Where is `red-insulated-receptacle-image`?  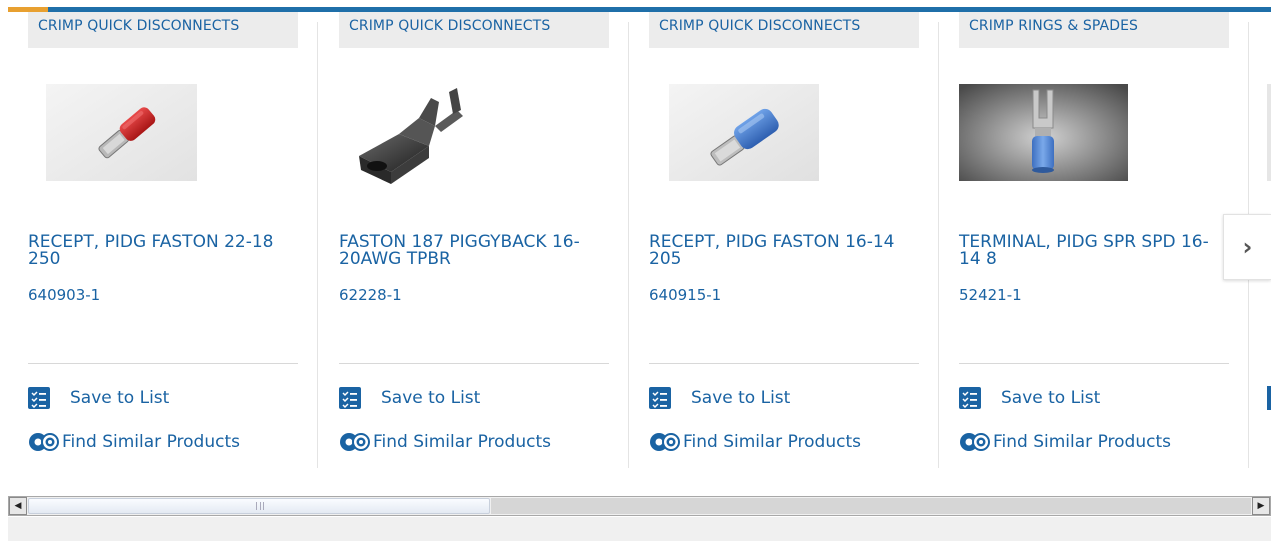
red-insulated-receptacle-image is located at coordinates (121, 132).